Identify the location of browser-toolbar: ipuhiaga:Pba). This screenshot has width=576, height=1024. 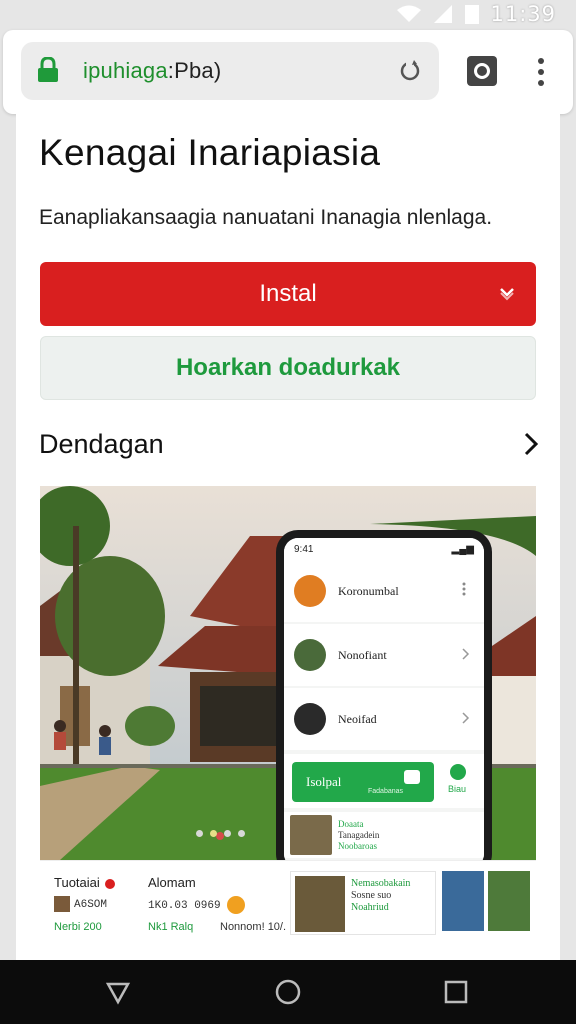
(288, 72).